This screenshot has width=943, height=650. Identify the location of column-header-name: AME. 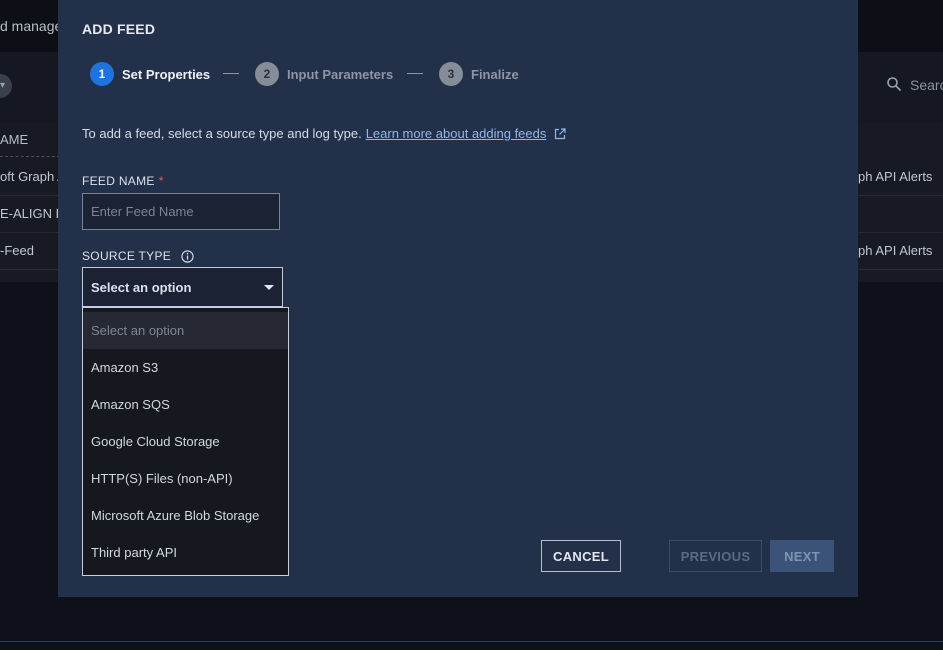
(14, 139).